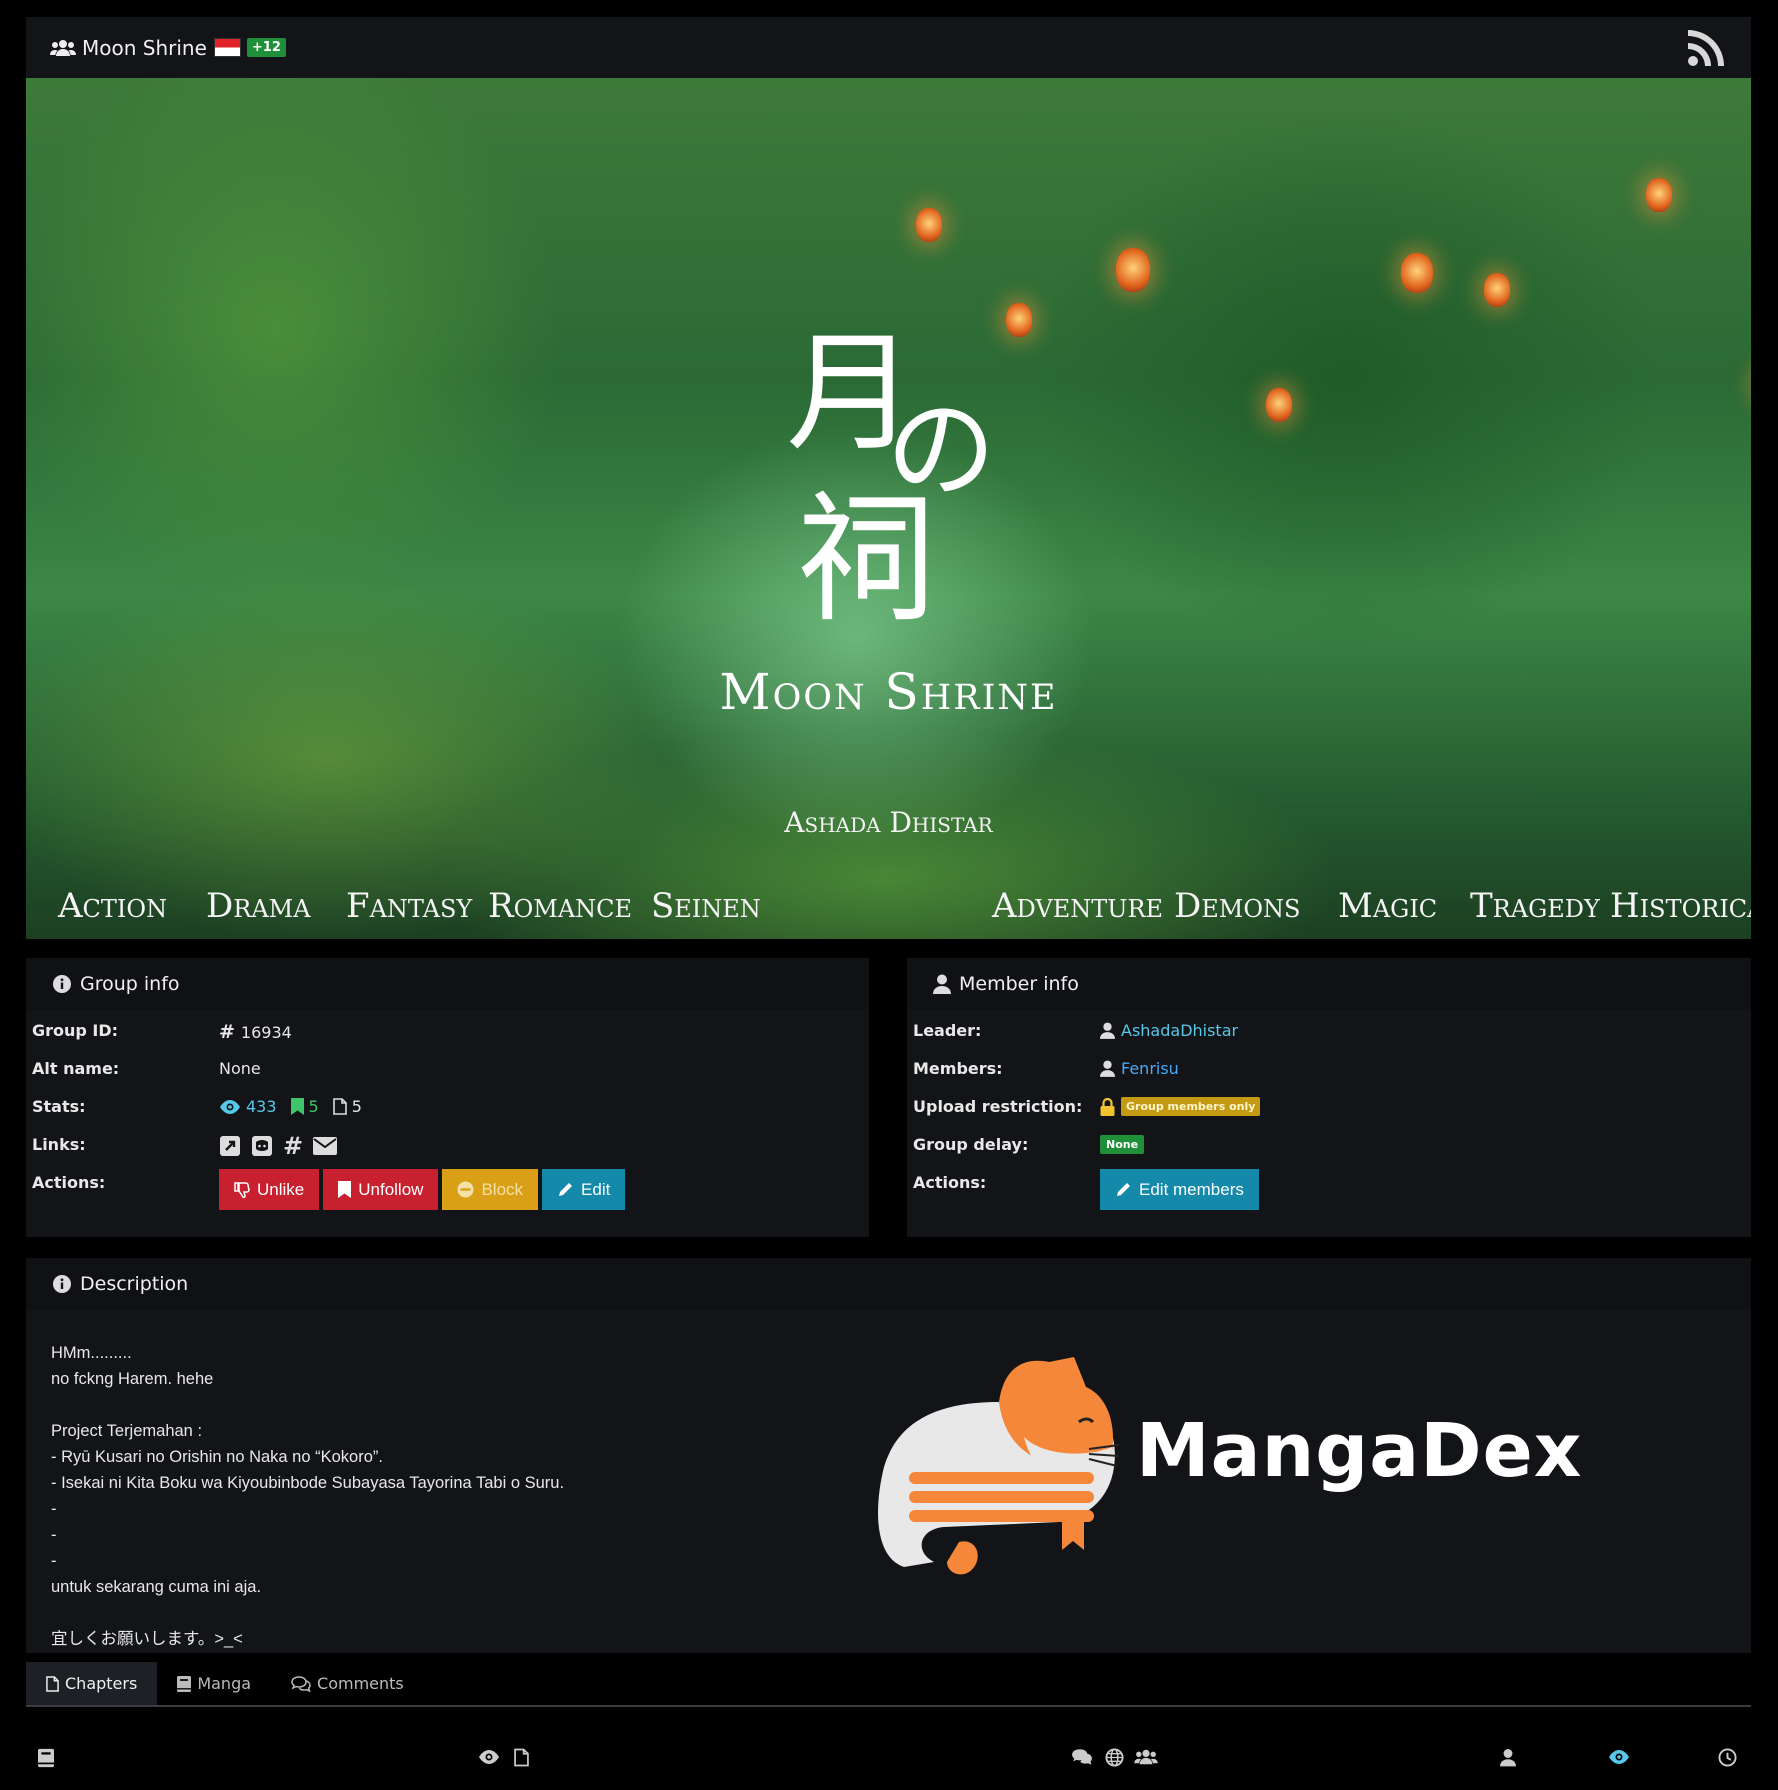 This screenshot has height=1790, width=1778. What do you see at coordinates (866, 560) in the screenshot?
I see `svg-text: 祠` at bounding box center [866, 560].